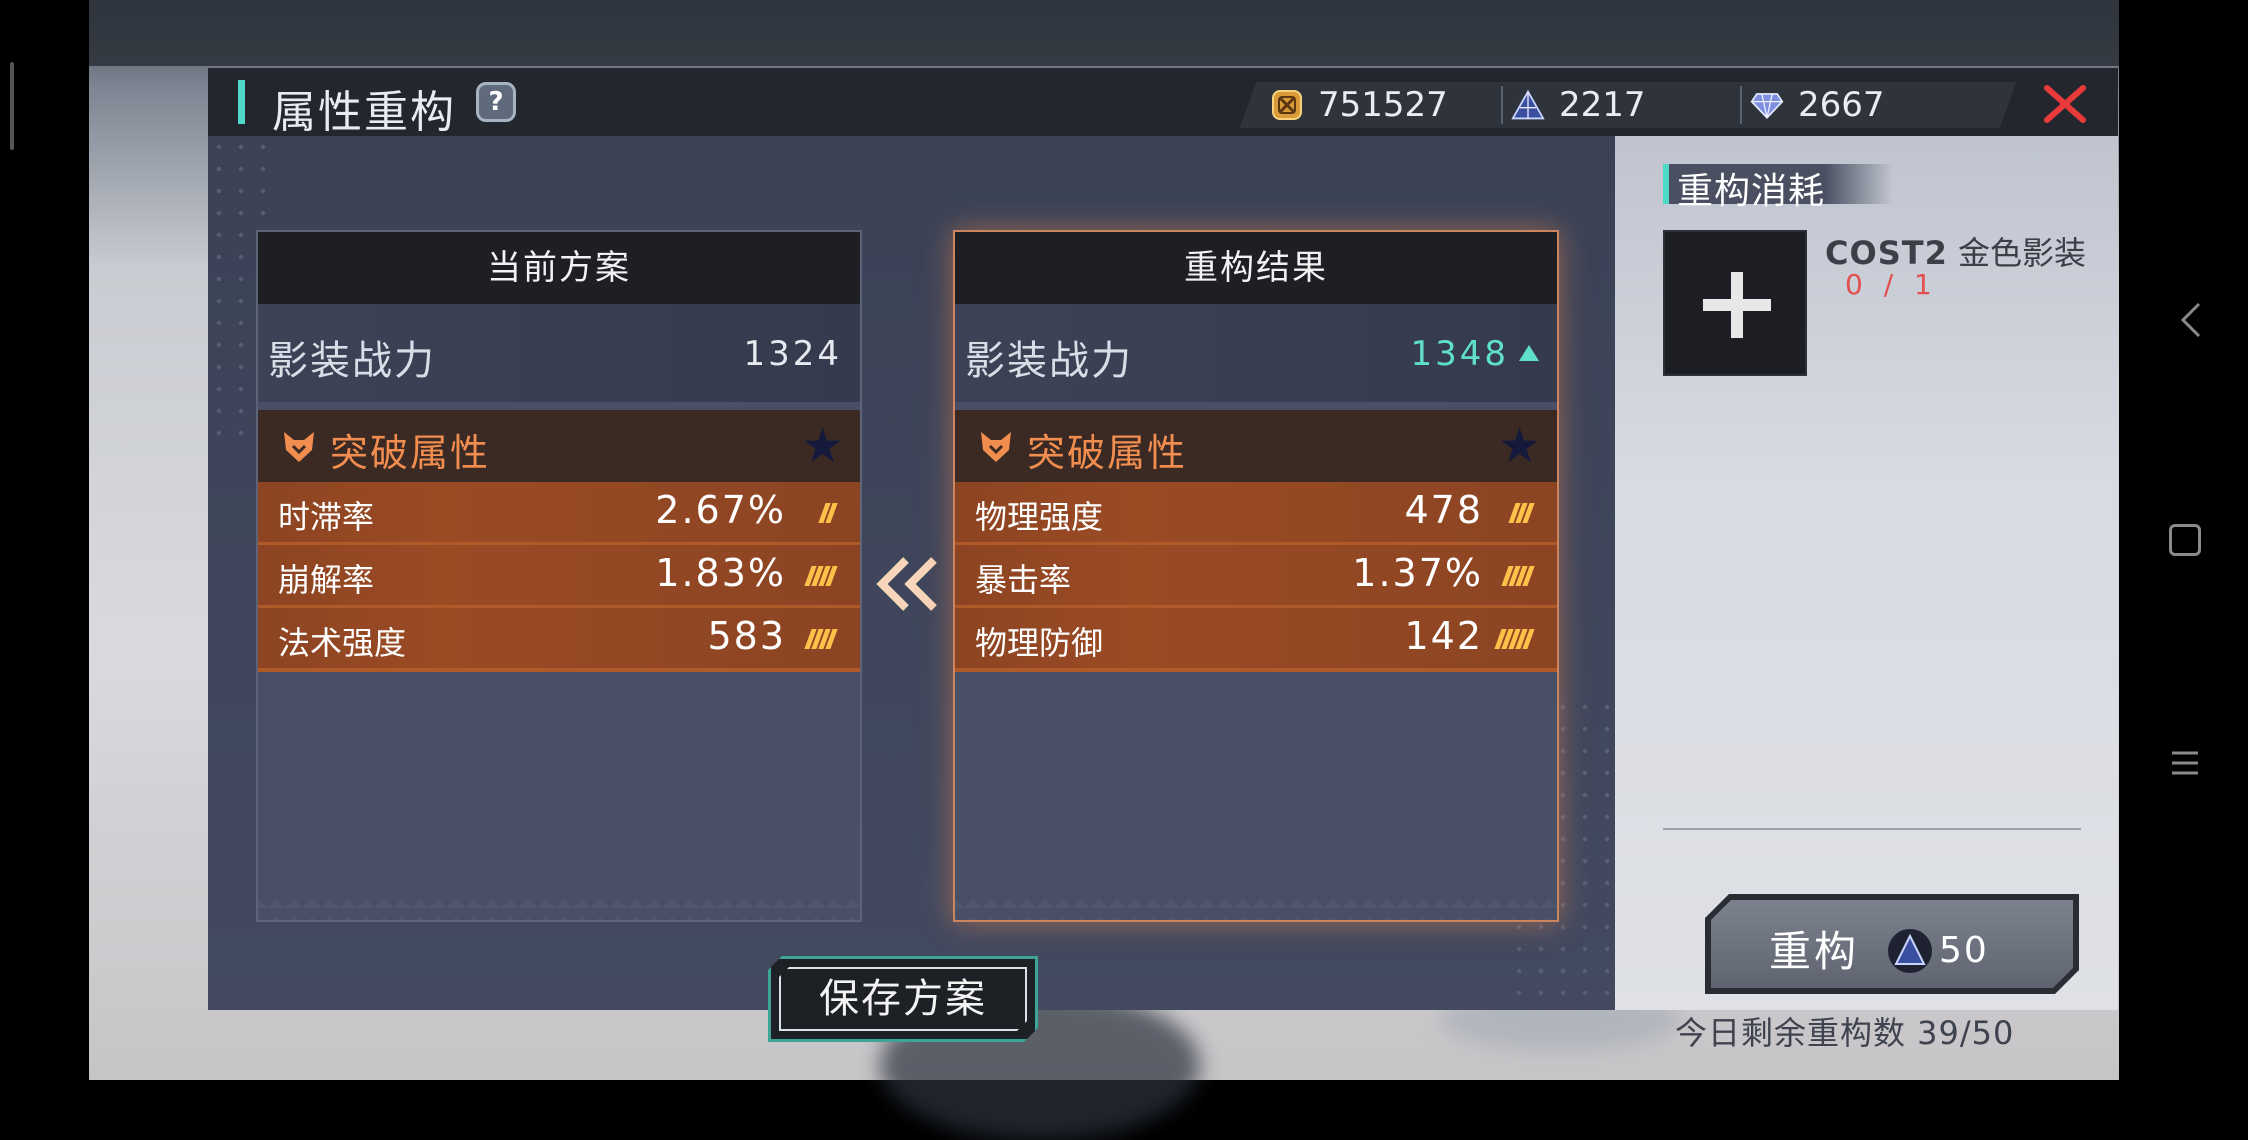 This screenshot has width=2248, height=1140. Describe the element at coordinates (2191, 320) in the screenshot. I see `back-icon` at that location.